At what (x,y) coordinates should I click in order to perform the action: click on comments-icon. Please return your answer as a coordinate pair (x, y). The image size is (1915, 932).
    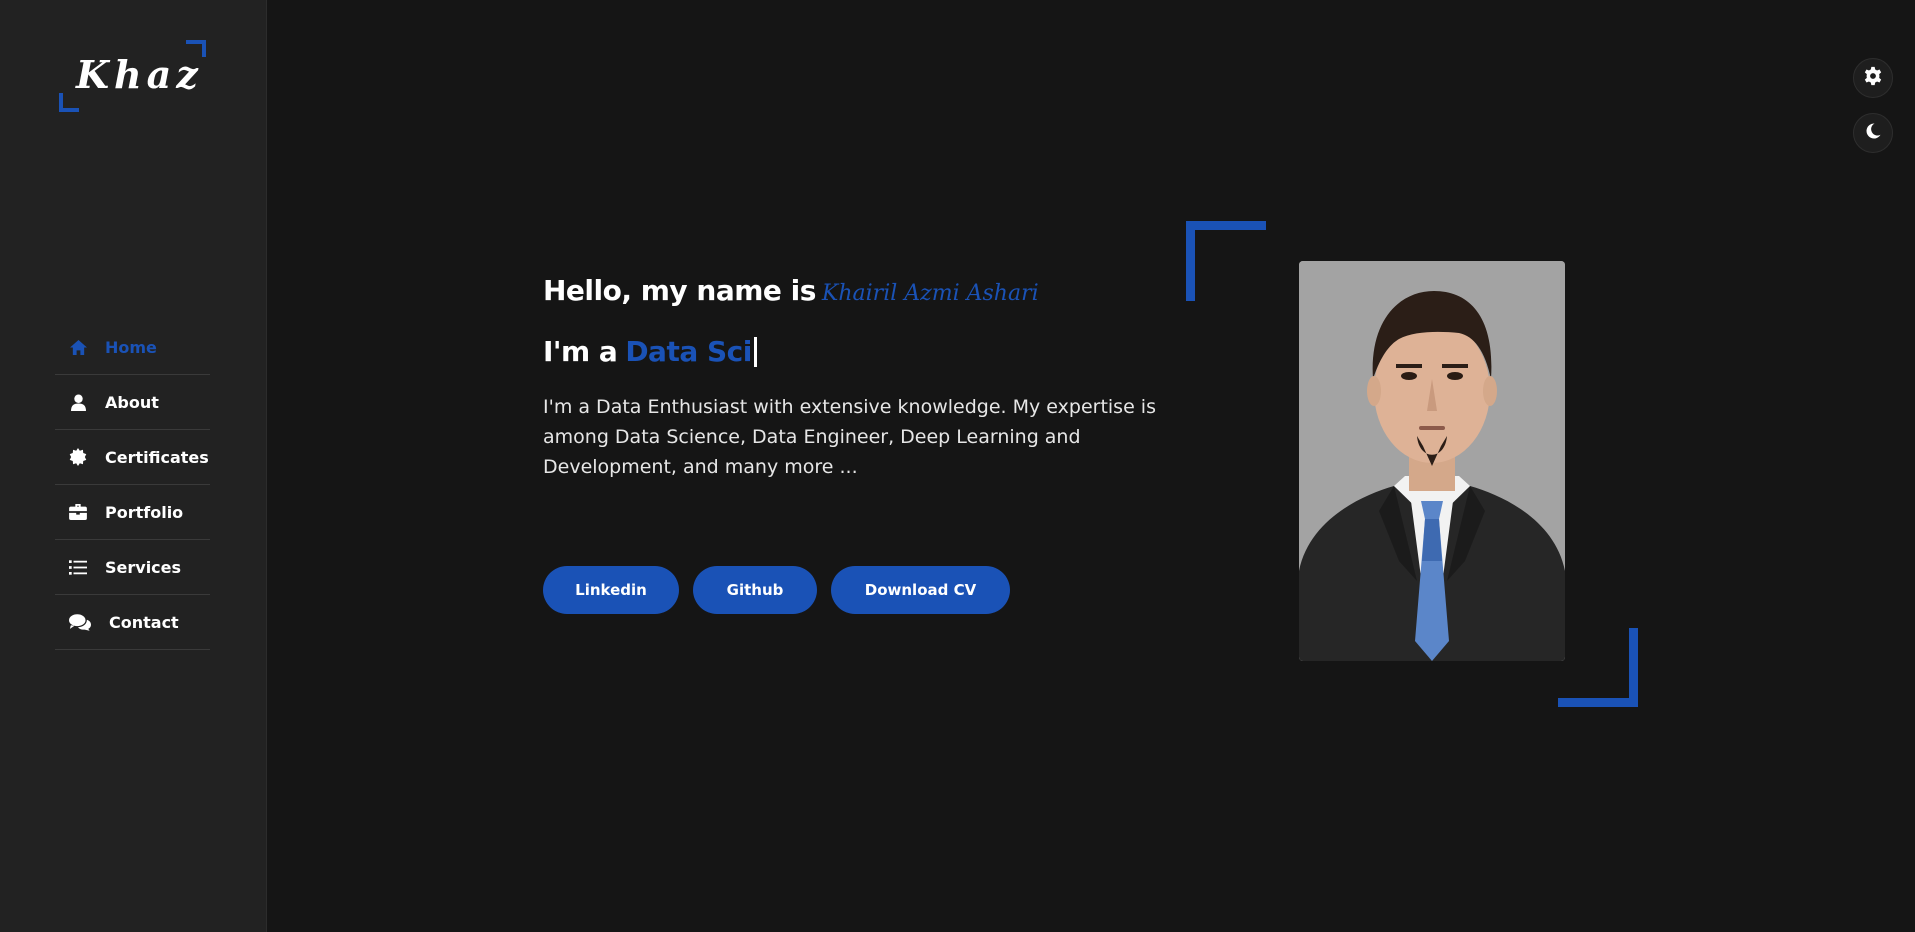
    Looking at the image, I should click on (80, 622).